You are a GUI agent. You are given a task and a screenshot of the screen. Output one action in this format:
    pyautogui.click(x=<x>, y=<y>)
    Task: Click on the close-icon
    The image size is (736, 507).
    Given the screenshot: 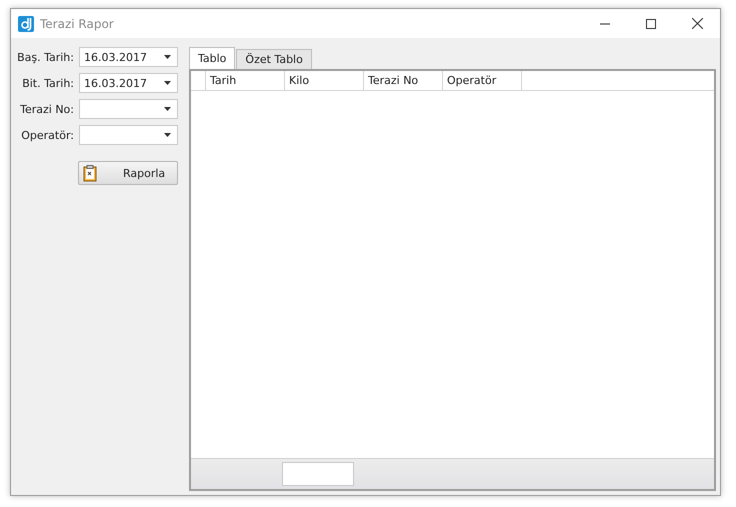 What is the action you would take?
    pyautogui.click(x=697, y=23)
    